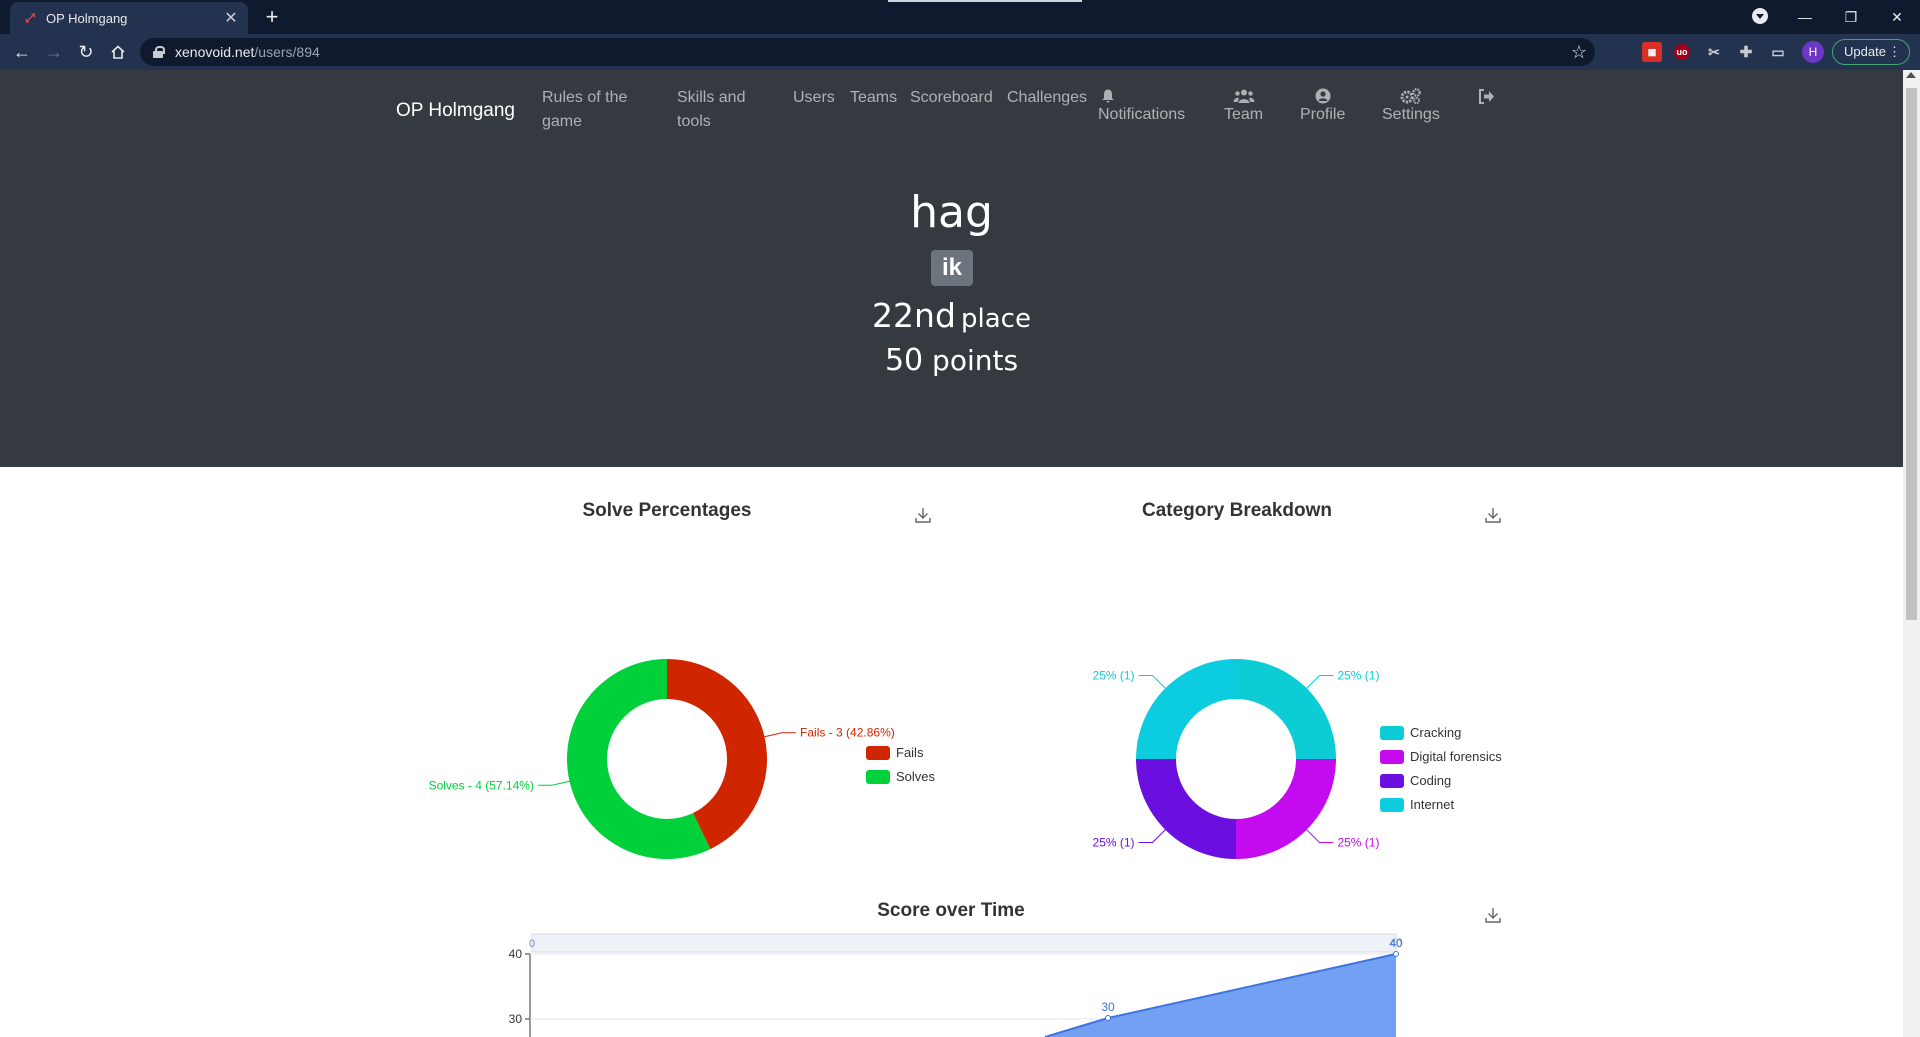  I want to click on score-point-label: 40, so click(1396, 943).